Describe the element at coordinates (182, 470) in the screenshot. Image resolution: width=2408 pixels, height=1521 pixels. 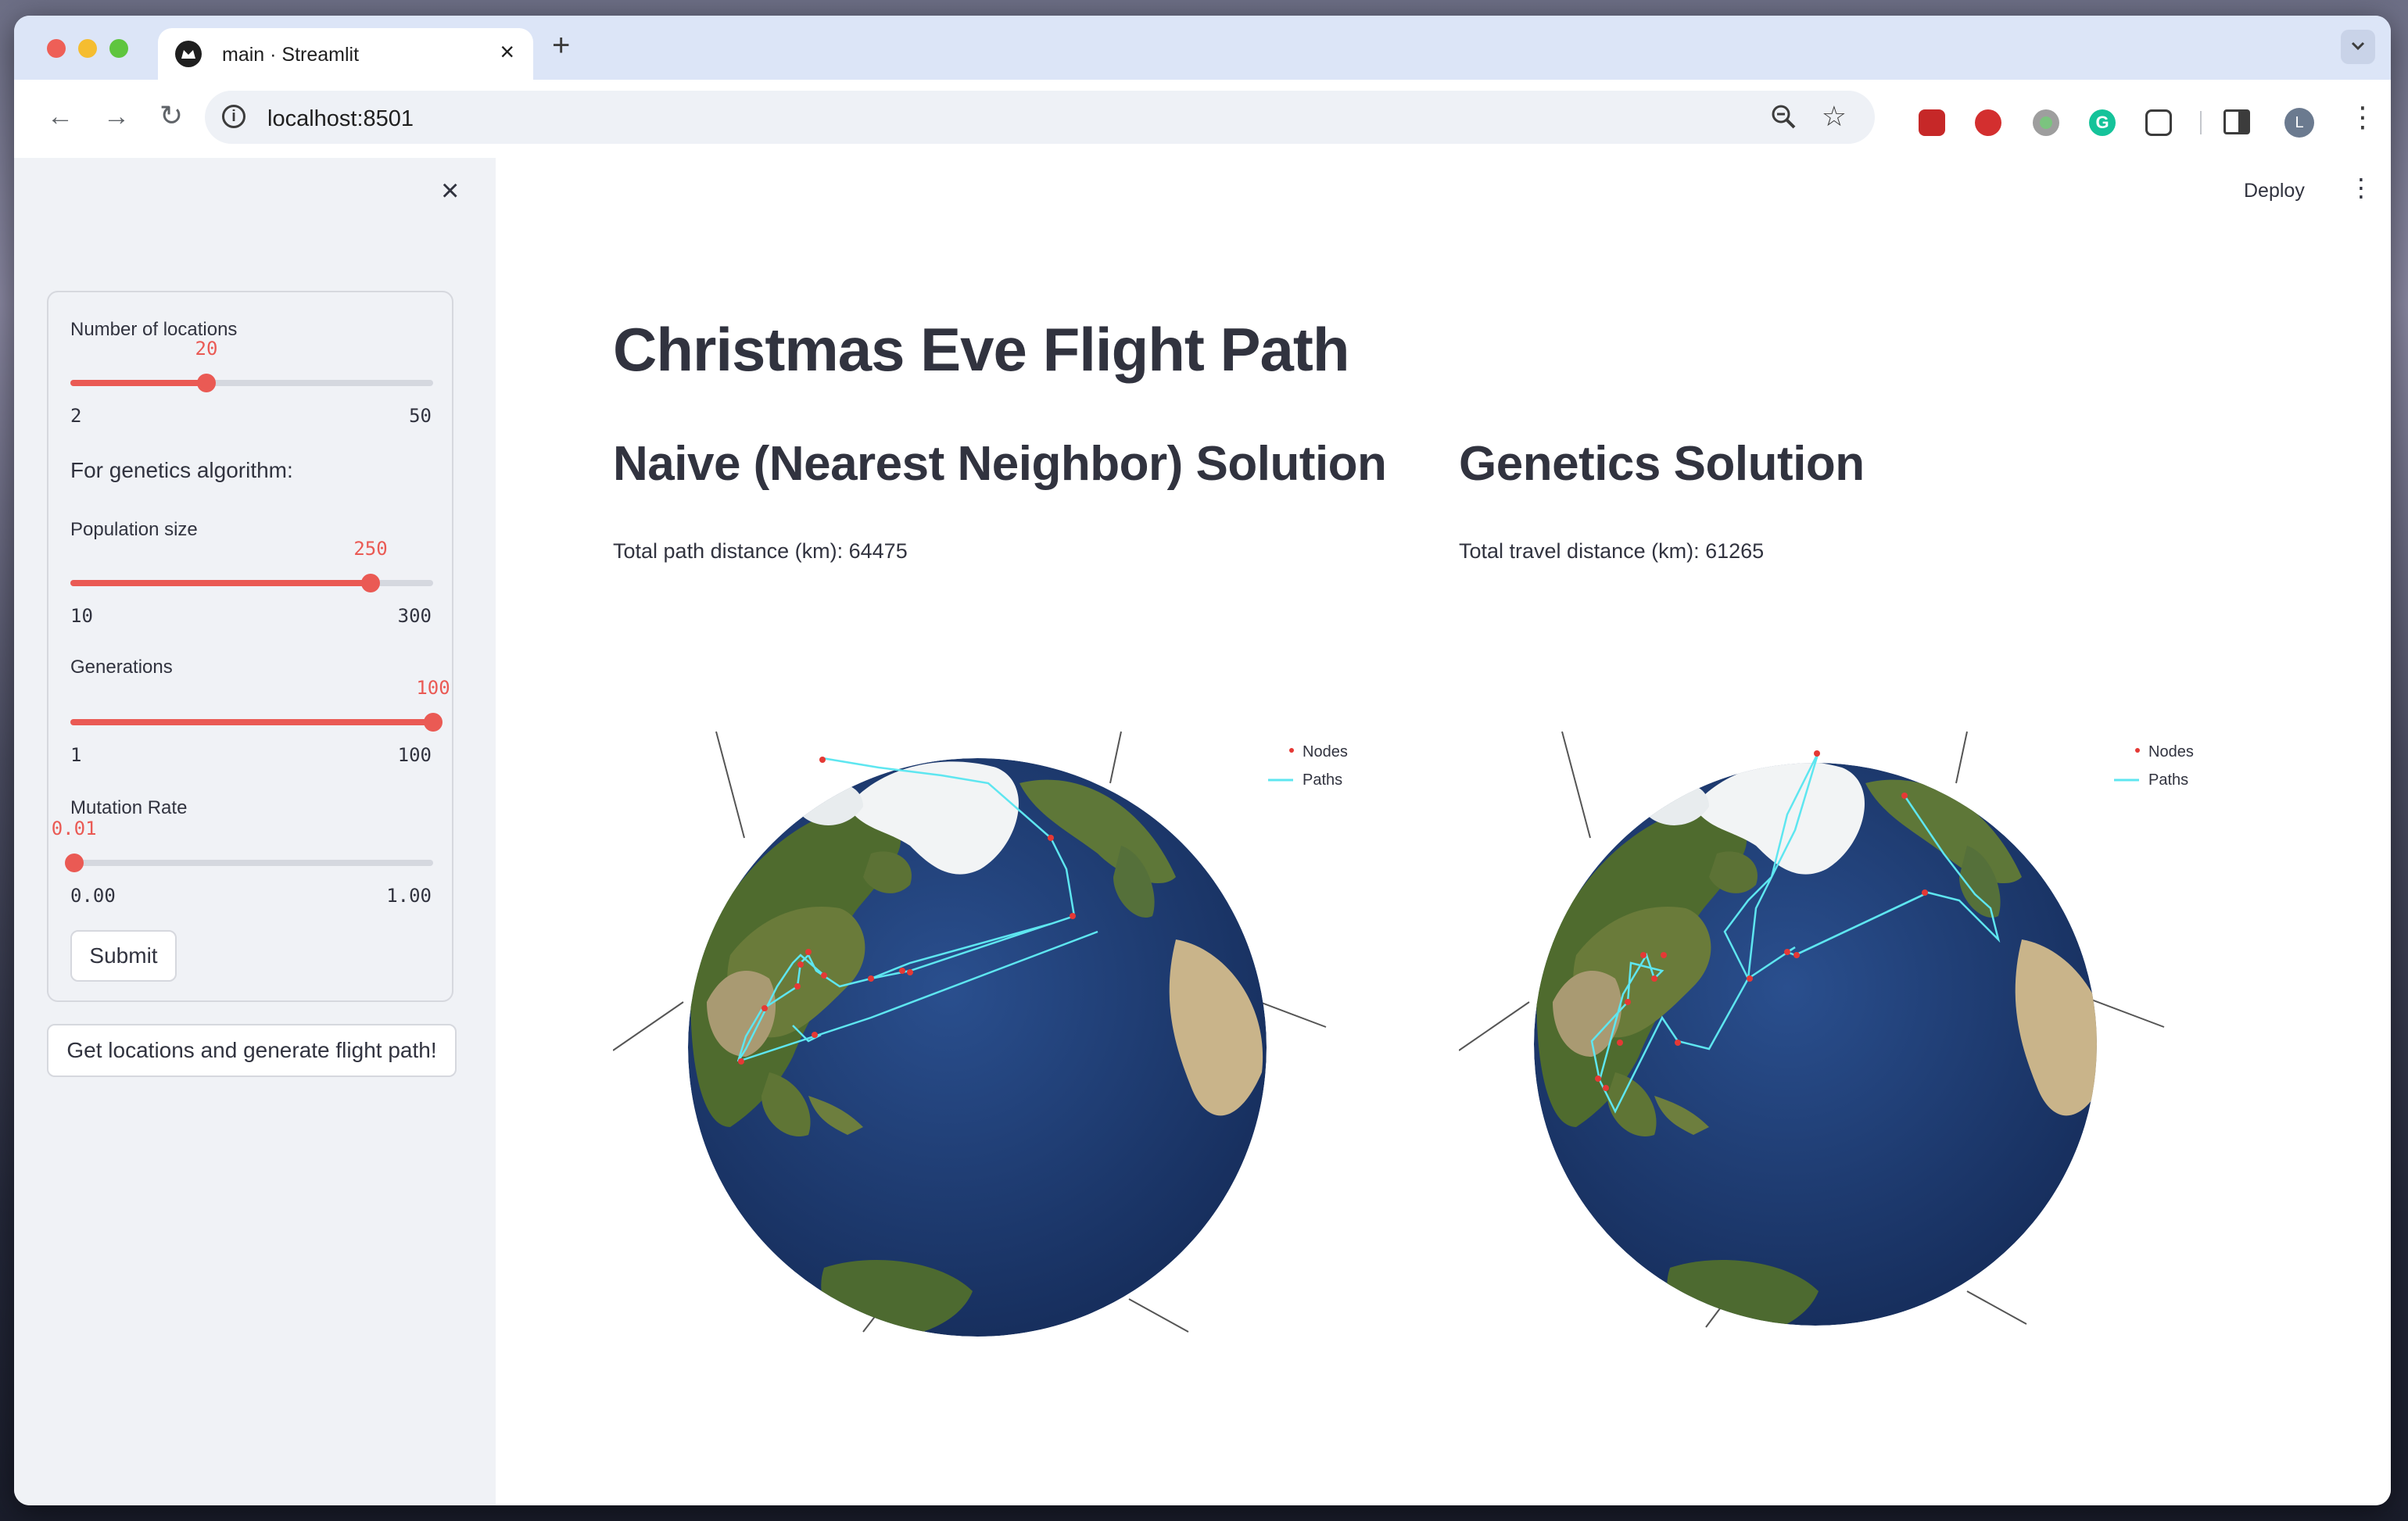
I see `genetics-heading: For genetics algorithm:` at that location.